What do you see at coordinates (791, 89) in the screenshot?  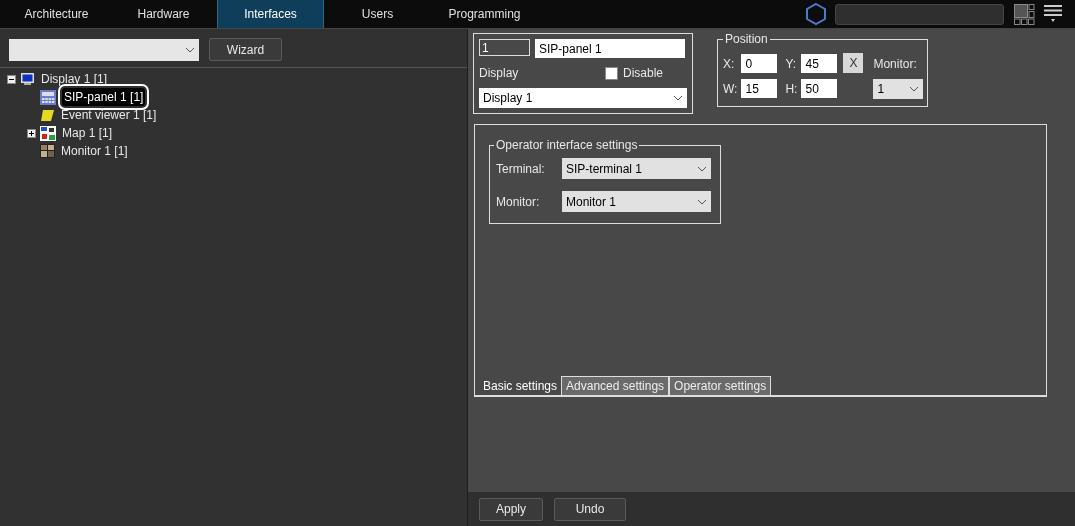 I see `h-label: H:` at bounding box center [791, 89].